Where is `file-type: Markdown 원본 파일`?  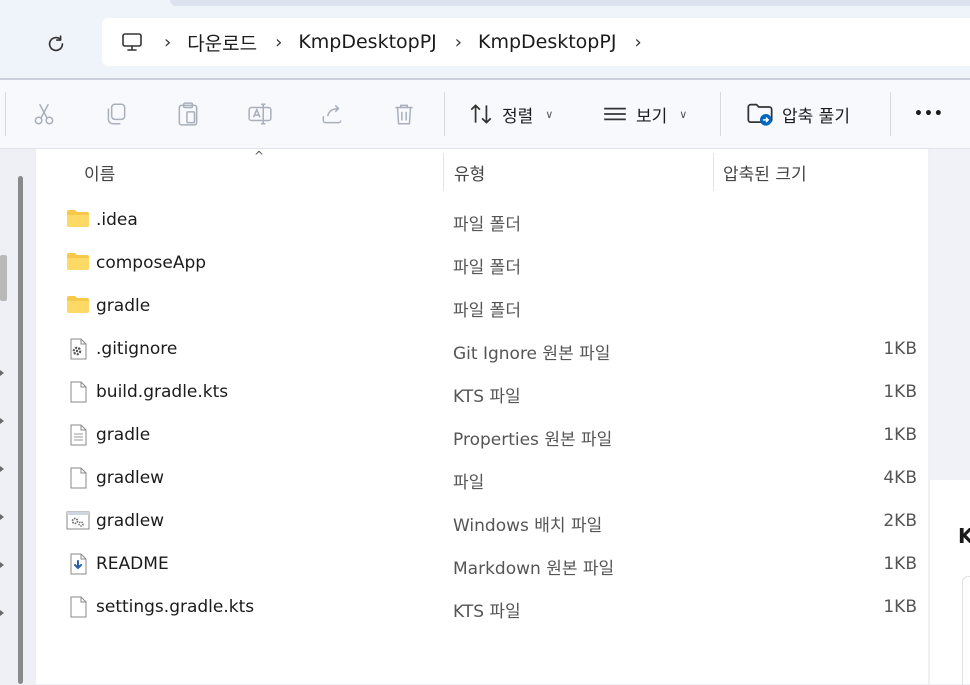
file-type: Markdown 원본 파일 is located at coordinates (534, 569).